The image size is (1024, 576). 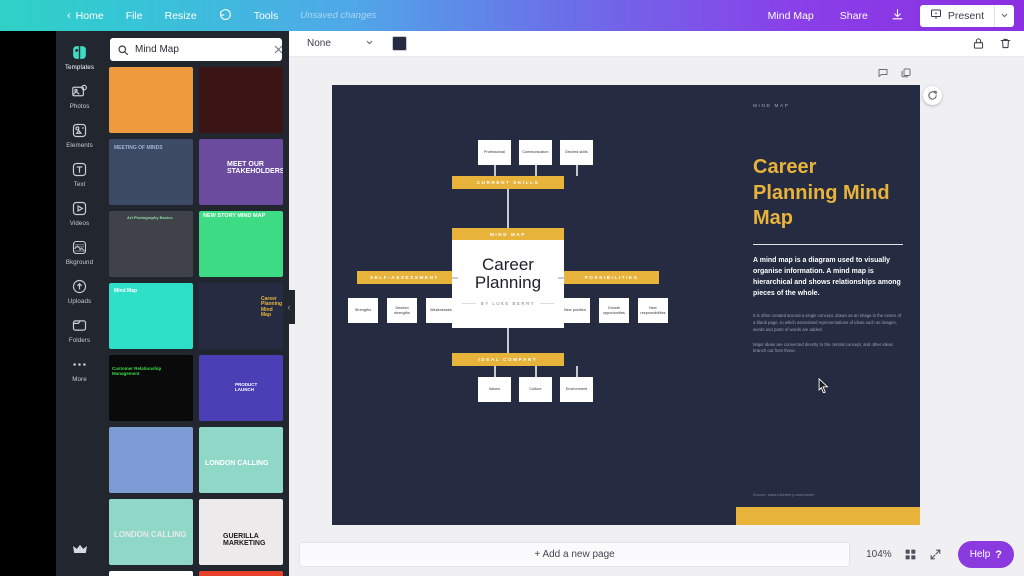 I want to click on sidebar-item-photos: Photos, so click(x=79, y=95).